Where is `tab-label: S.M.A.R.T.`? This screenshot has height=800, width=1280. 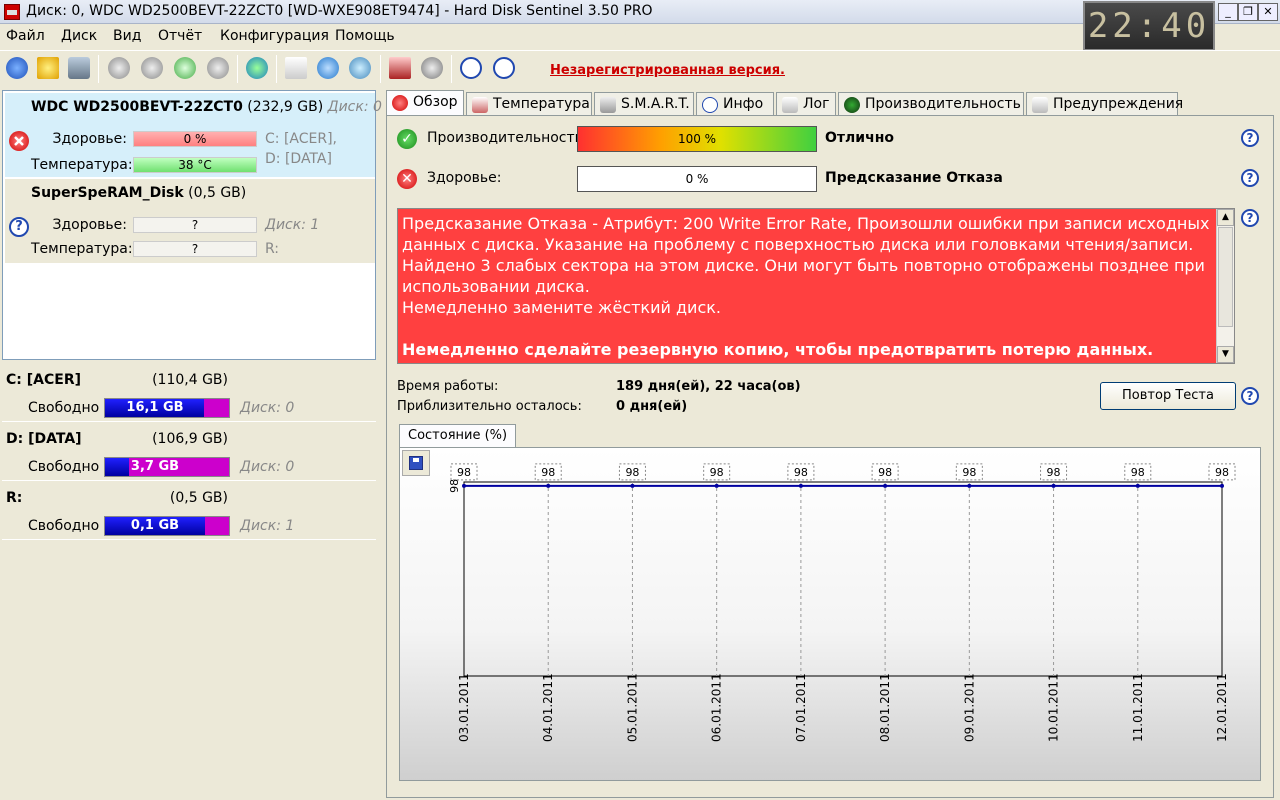 tab-label: S.M.A.R.T. is located at coordinates (655, 104).